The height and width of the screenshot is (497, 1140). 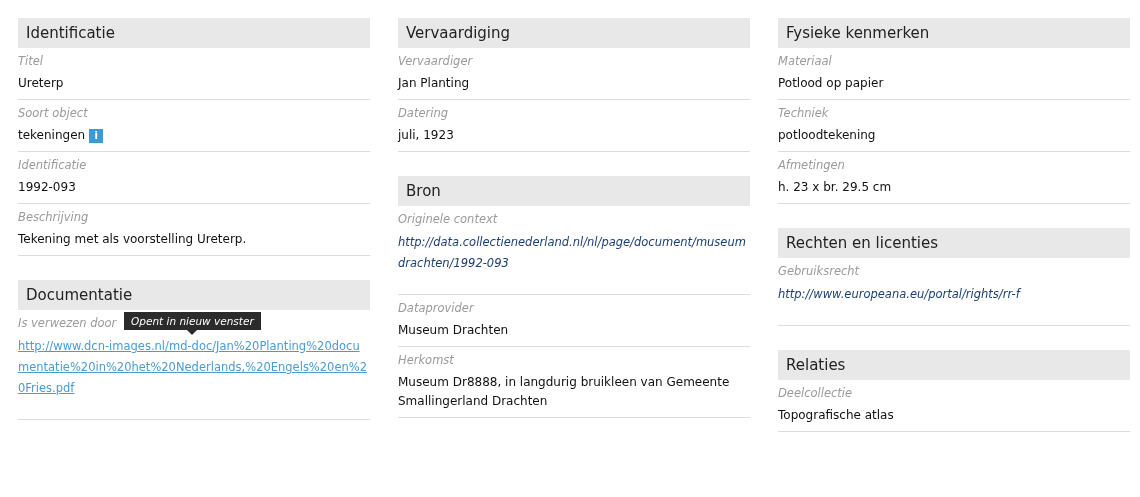 I want to click on url-link: http://www.europeana.eu/portal/rights/rr-f, so click(x=899, y=294).